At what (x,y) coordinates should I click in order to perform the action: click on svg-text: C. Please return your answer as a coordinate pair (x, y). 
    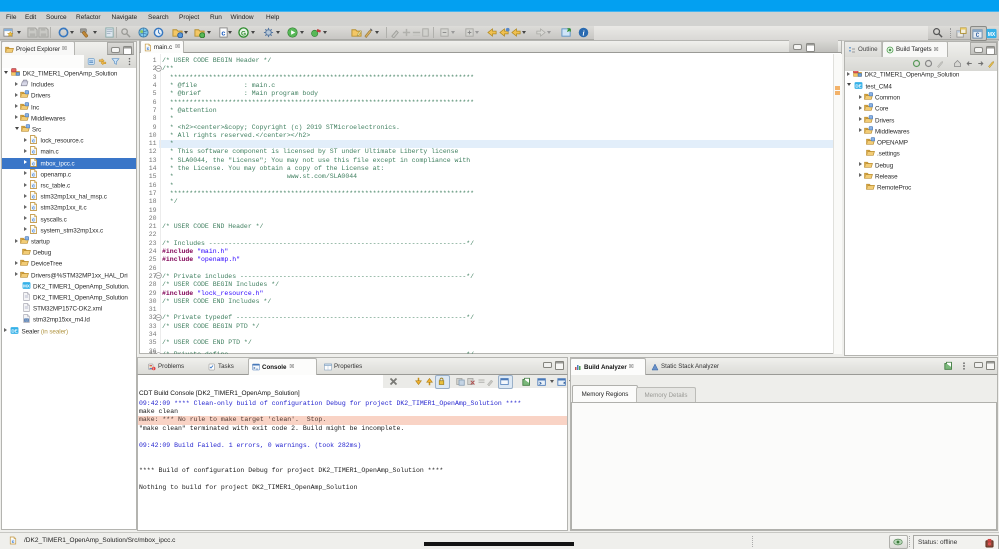
    Looking at the image, I should click on (978, 35).